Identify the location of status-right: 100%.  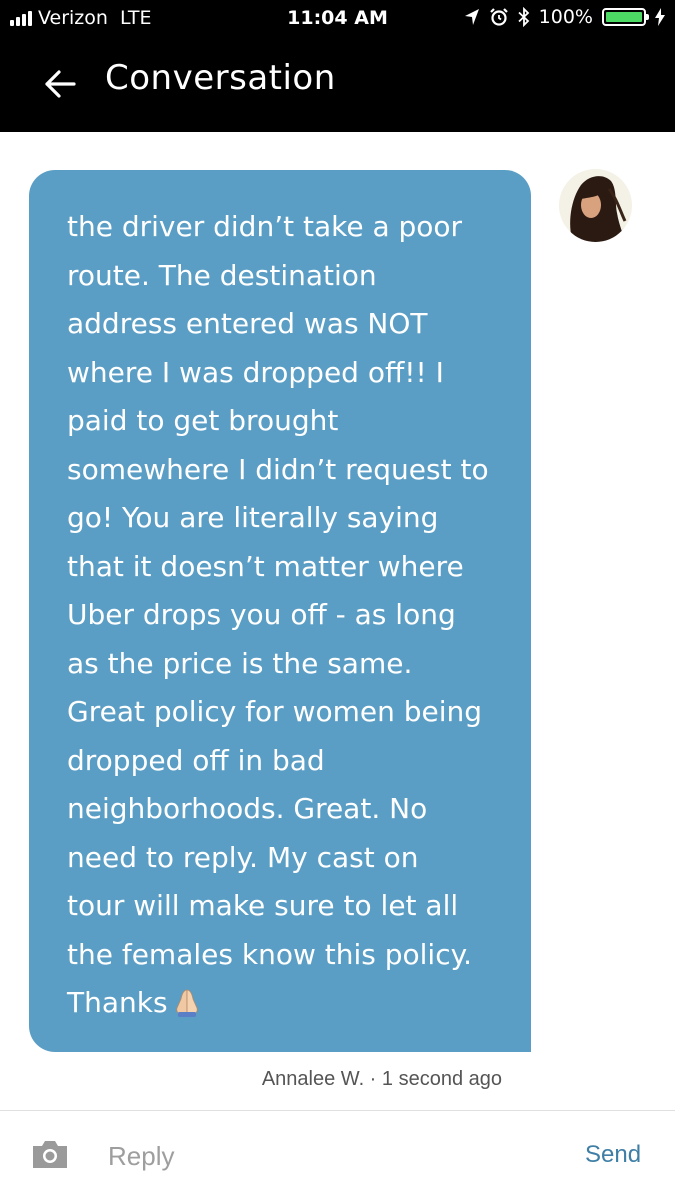
(564, 17).